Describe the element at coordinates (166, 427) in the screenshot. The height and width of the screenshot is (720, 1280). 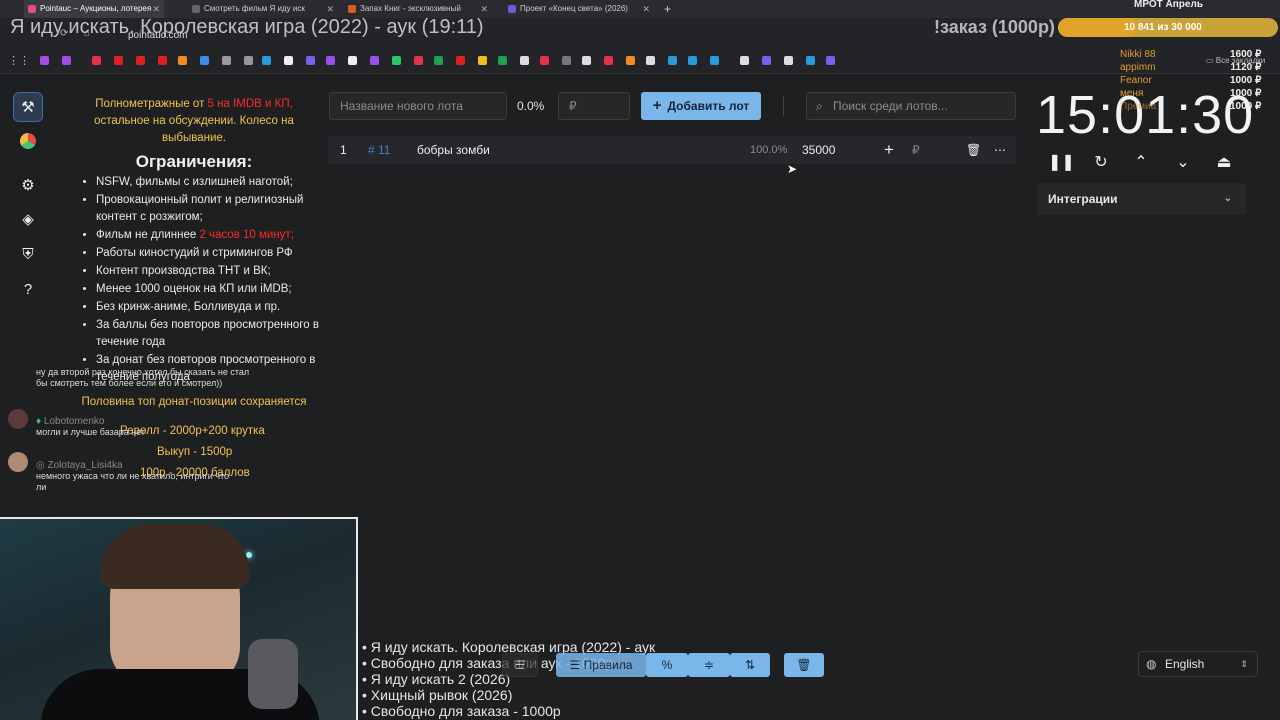
I see `chat-message: ♦ Lobotomenko могли и лучше базара нет` at that location.